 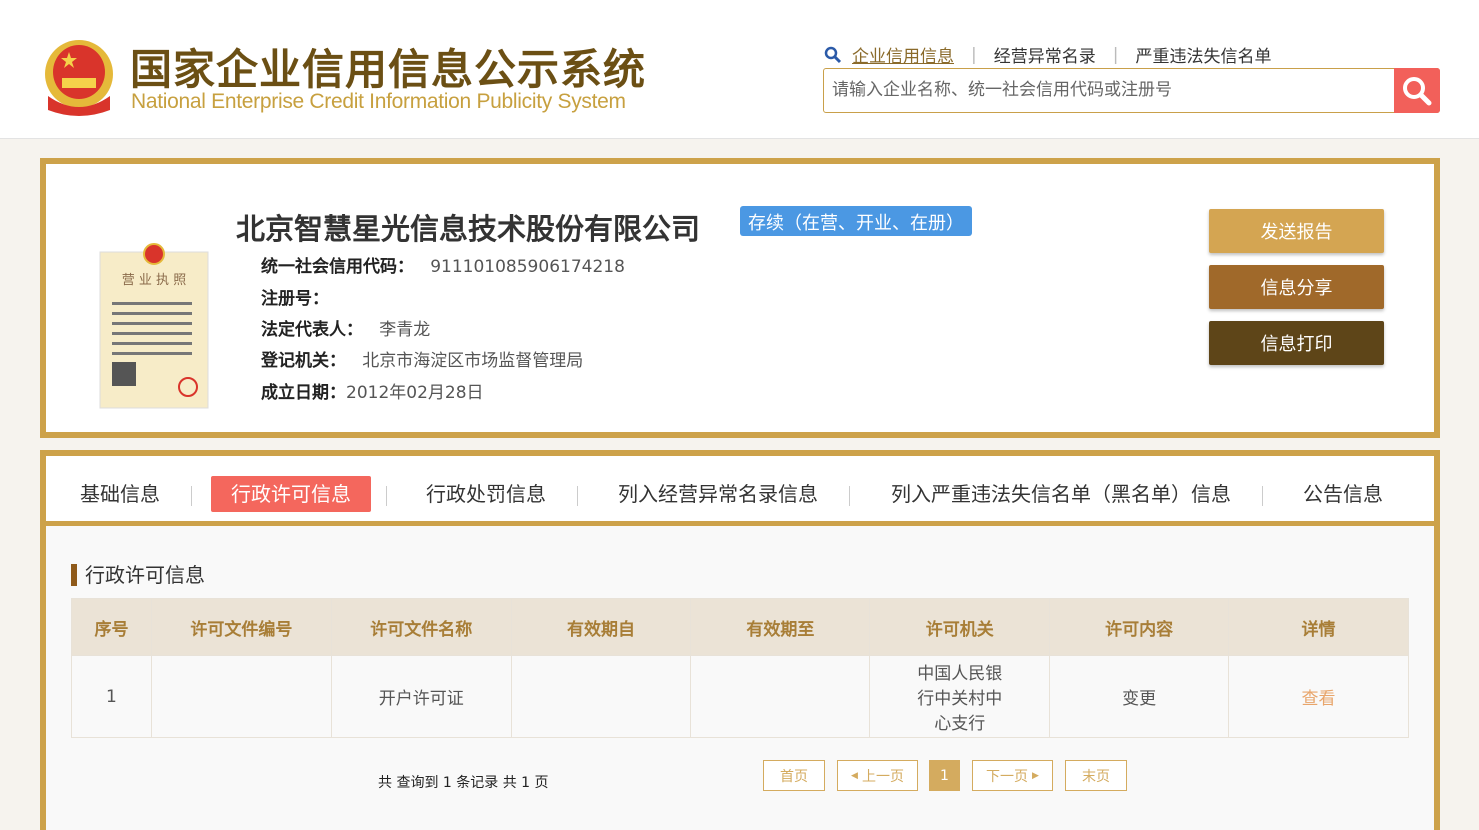 I want to click on link-enterprise-credit: 企业信用信息, so click(x=903, y=54).